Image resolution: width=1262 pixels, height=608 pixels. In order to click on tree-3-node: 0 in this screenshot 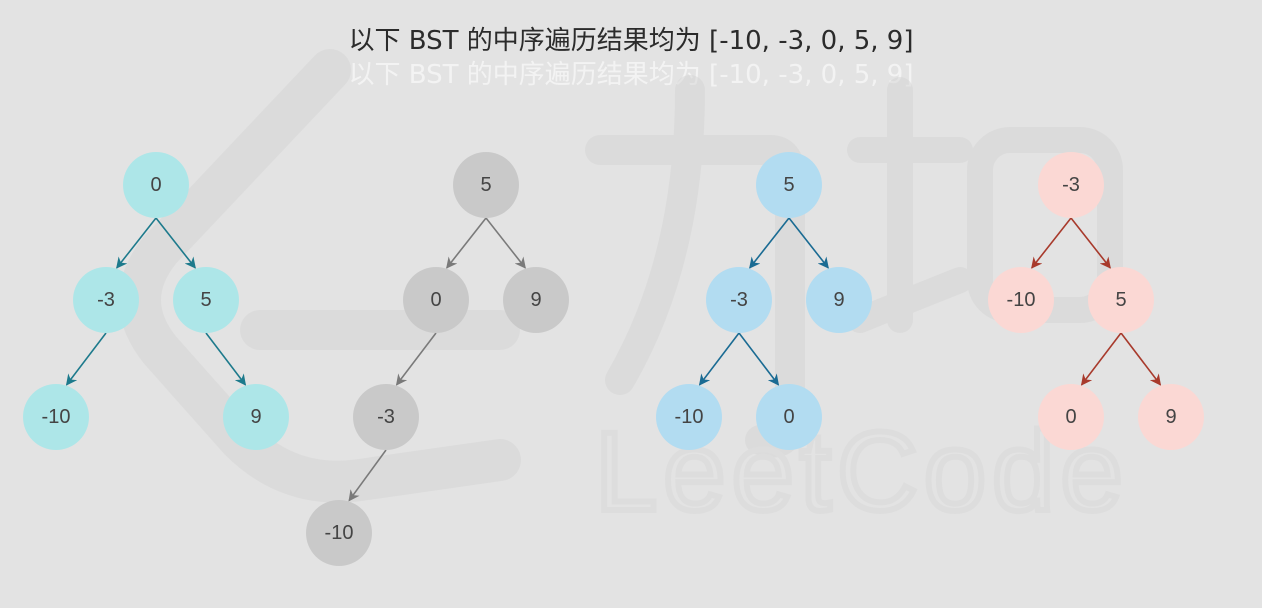, I will do `click(789, 417)`.